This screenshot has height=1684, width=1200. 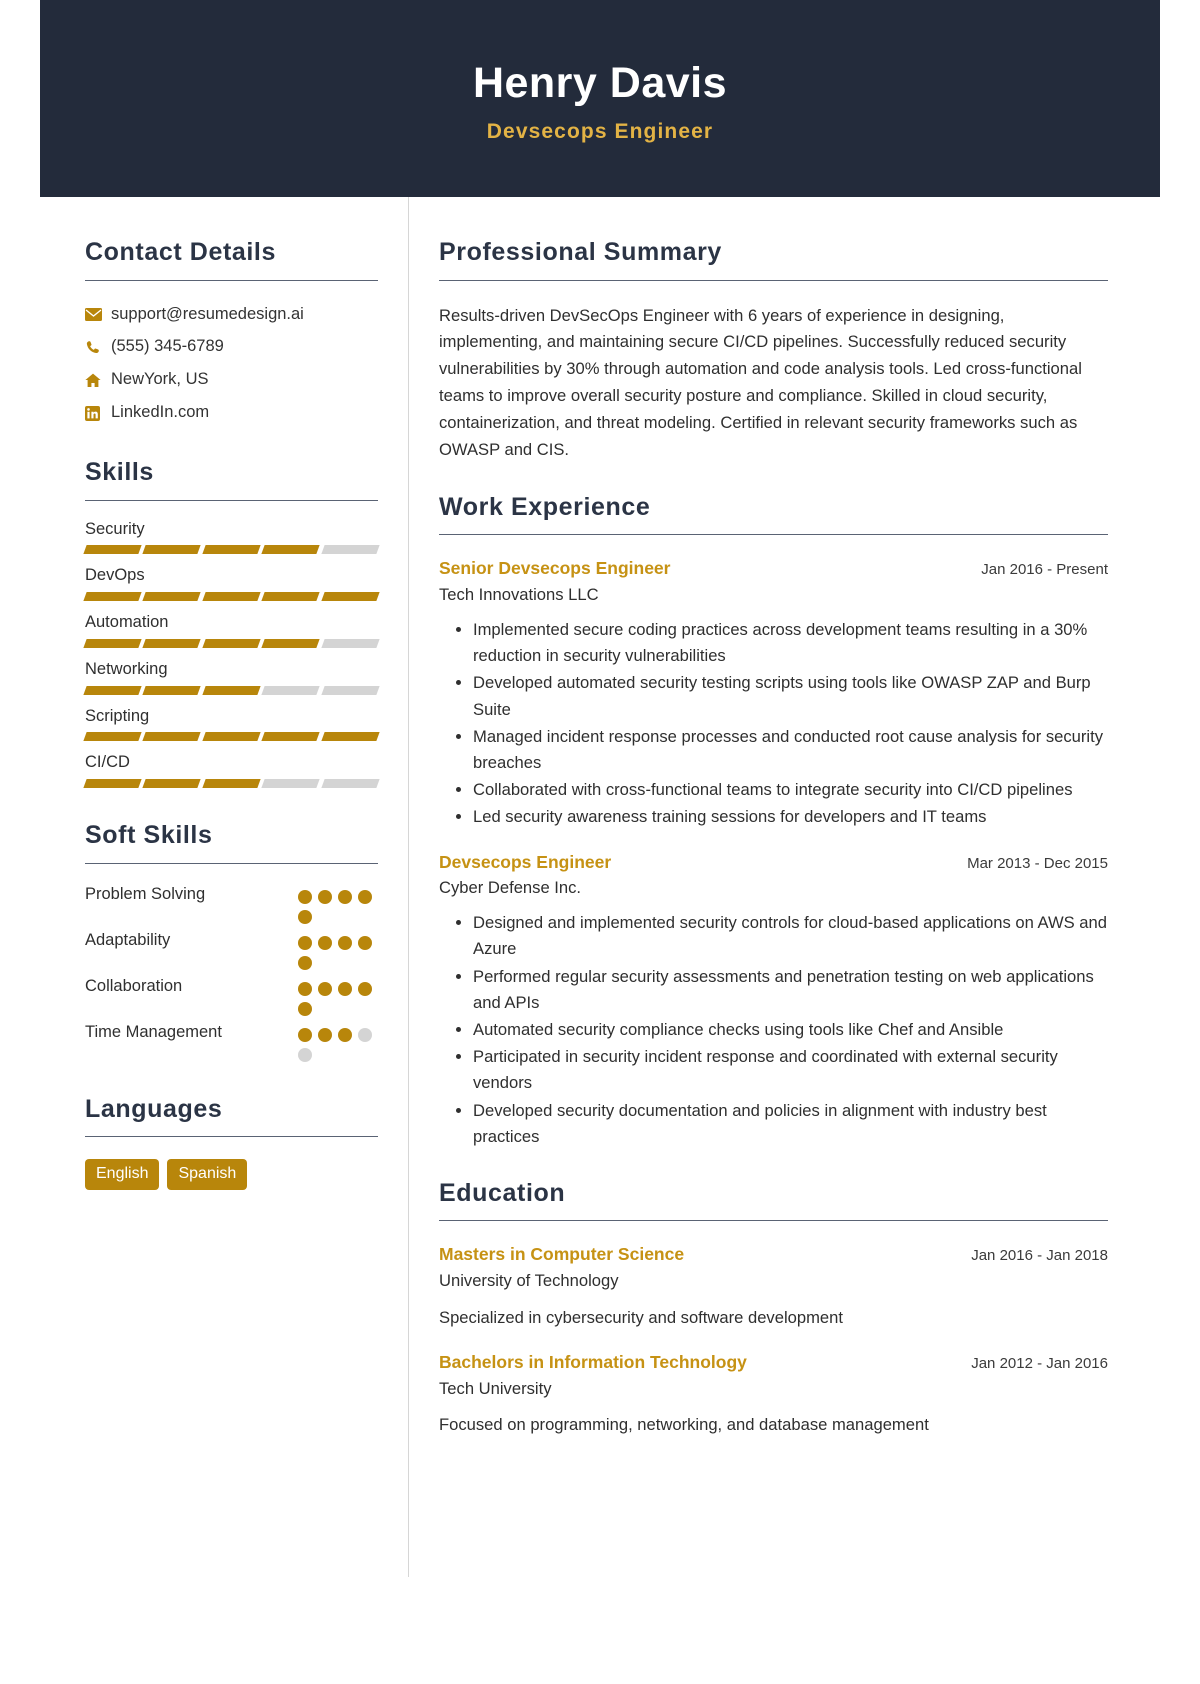 I want to click on envelope-icon, so click(x=98, y=314).